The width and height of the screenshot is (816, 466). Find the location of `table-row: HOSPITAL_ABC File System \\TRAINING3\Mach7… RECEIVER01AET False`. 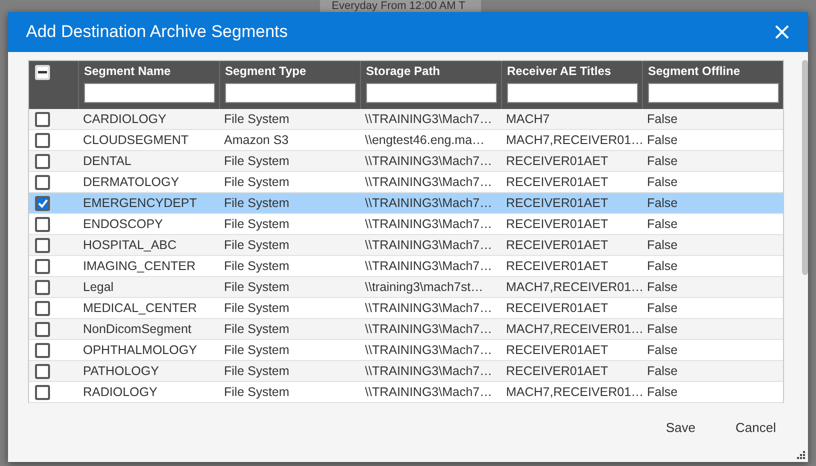

table-row: HOSPITAL_ABC File System \\TRAINING3\Mach7… RECEIVER01AET False is located at coordinates (406, 245).